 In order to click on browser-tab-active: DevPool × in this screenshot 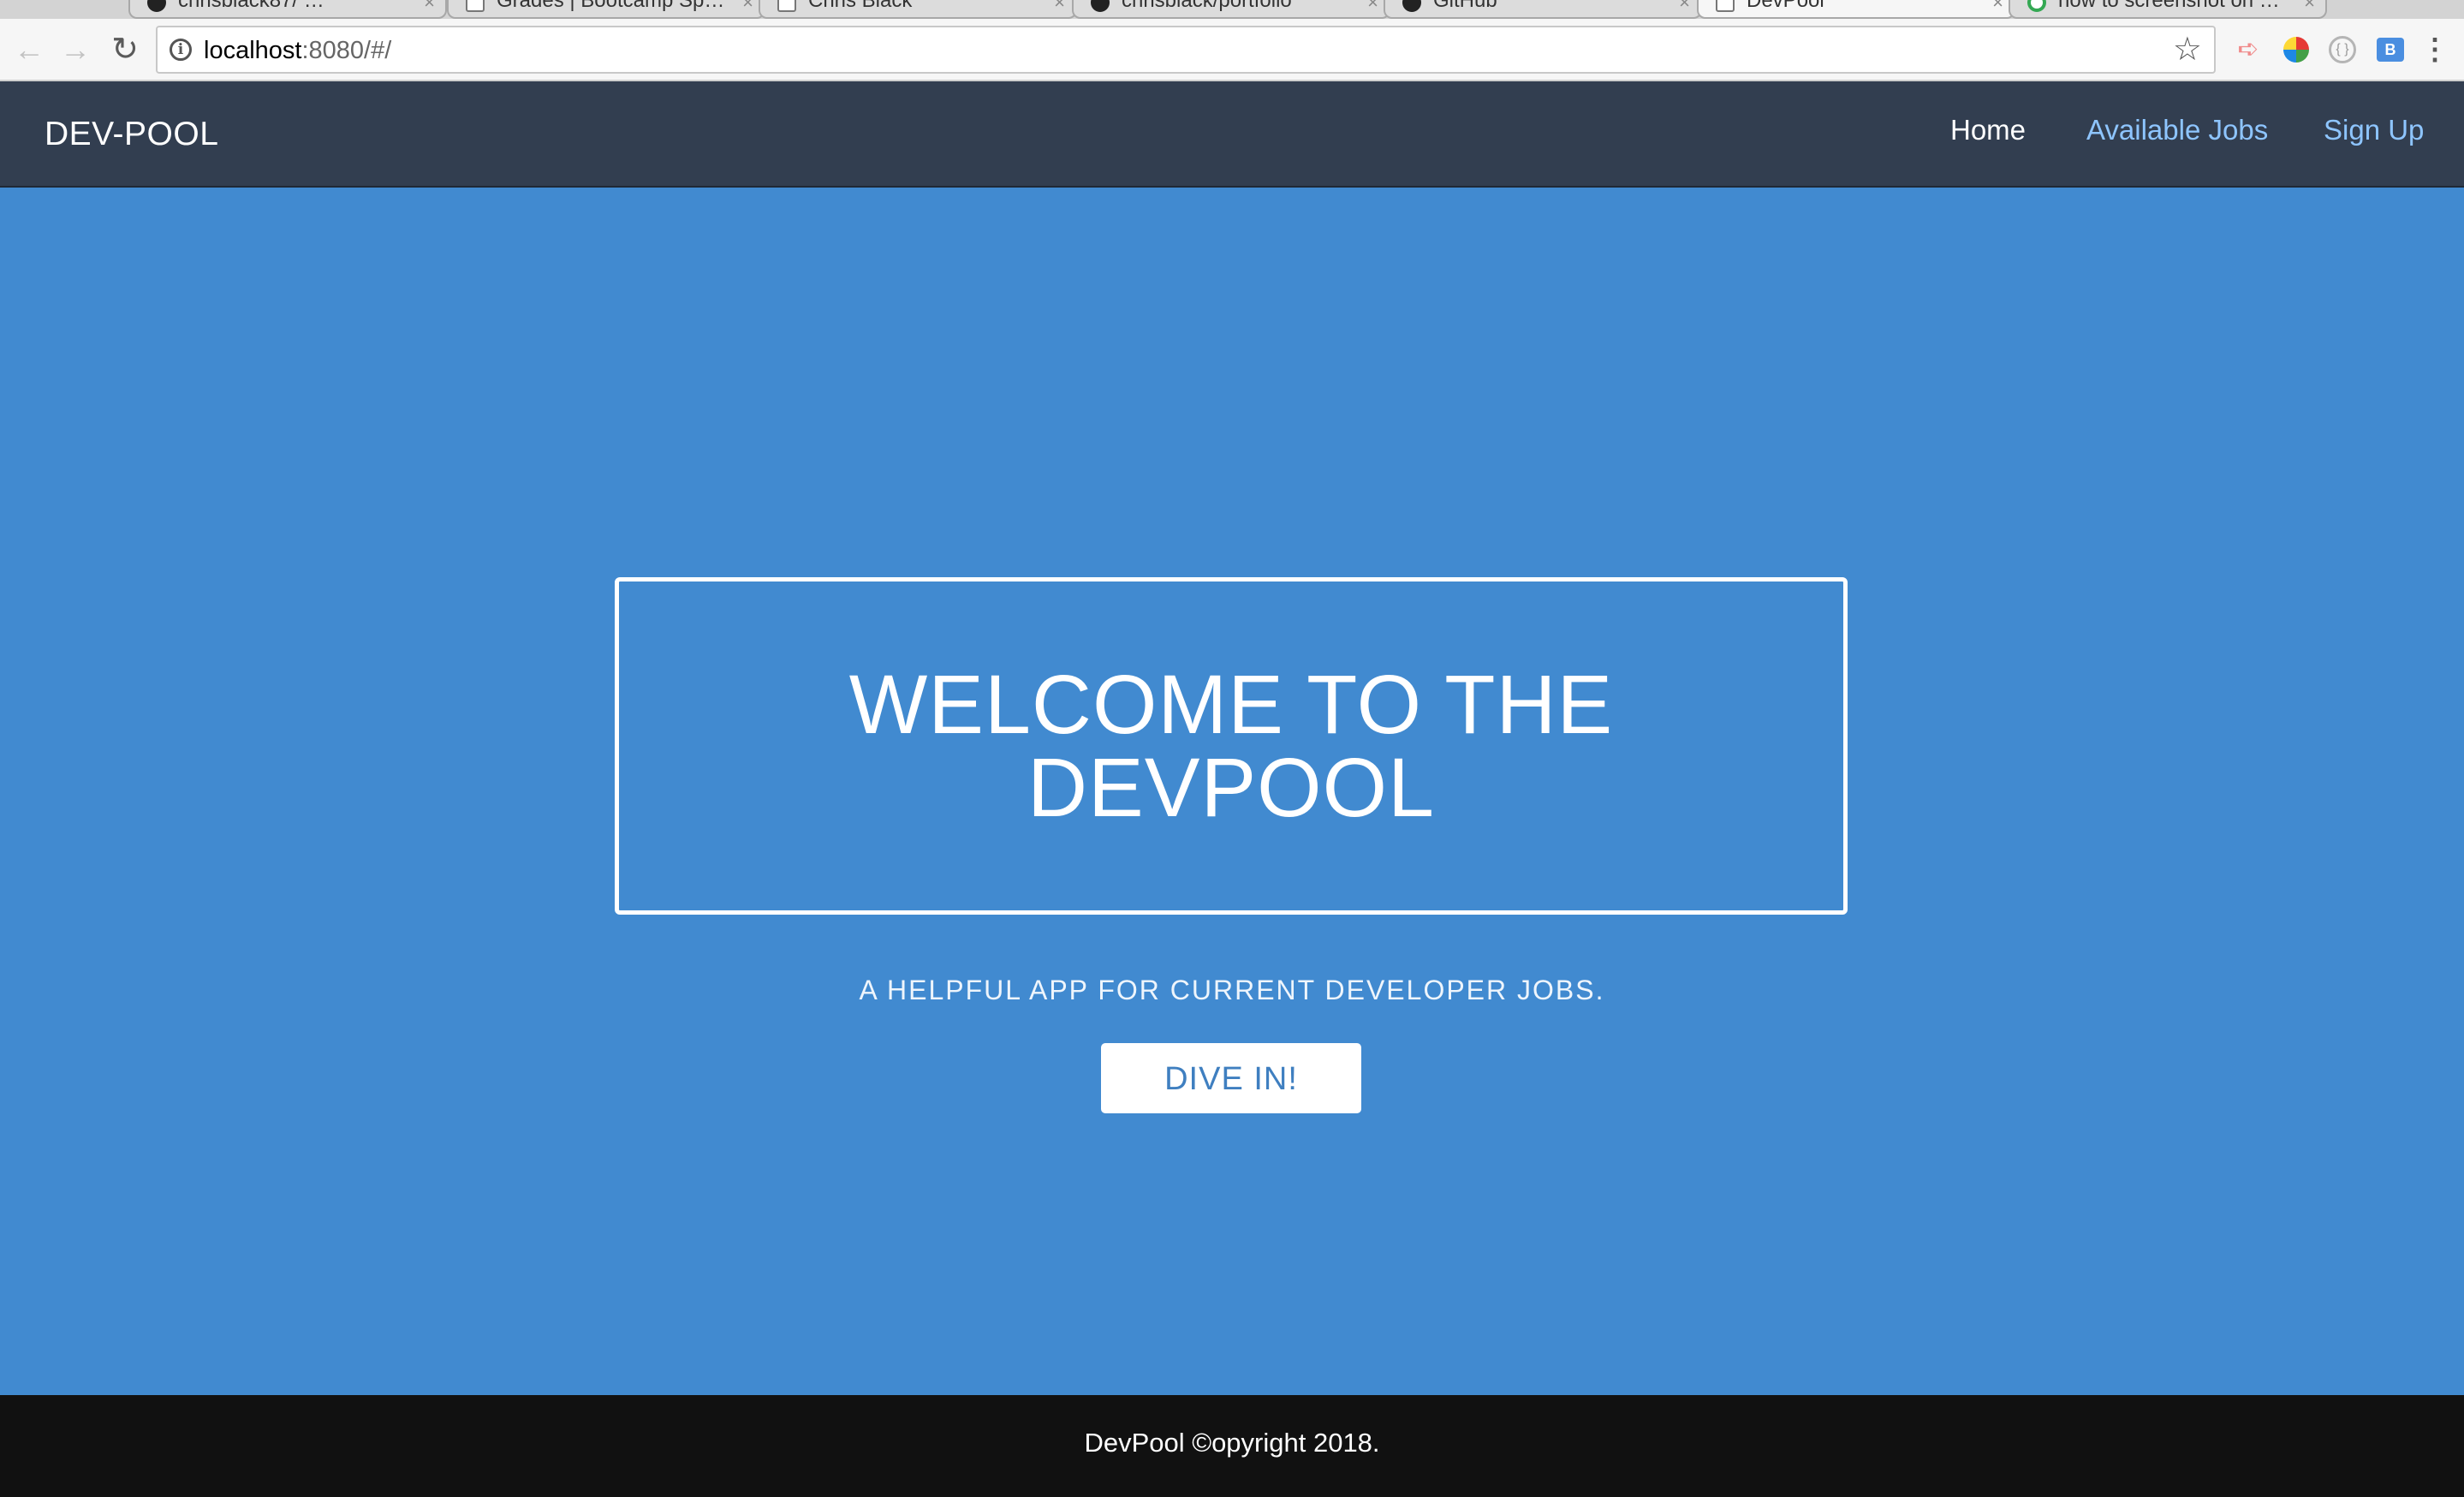, I will do `click(1856, 9)`.